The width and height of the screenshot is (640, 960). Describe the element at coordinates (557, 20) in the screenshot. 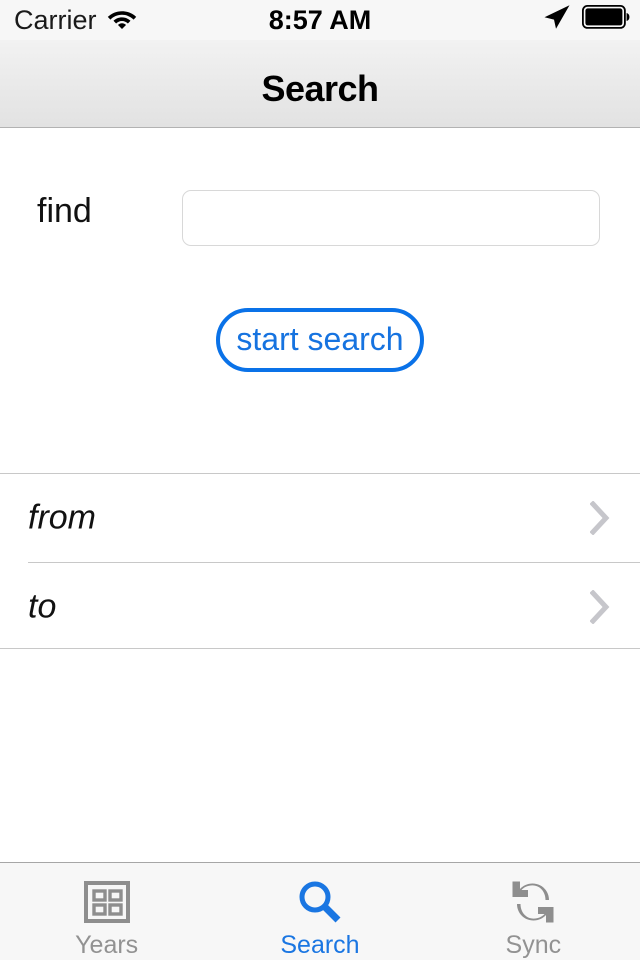

I see `location-arrow-icon` at that location.